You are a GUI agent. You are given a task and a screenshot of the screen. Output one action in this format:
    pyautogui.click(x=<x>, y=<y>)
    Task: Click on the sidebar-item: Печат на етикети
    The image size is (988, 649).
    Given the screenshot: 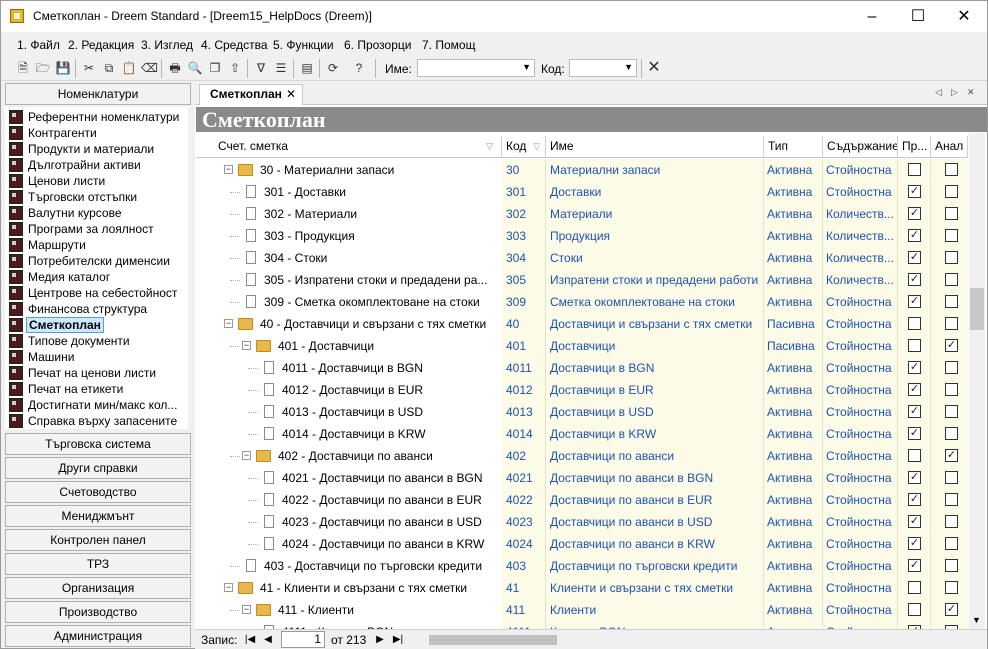 What is the action you would take?
    pyautogui.click(x=98, y=389)
    